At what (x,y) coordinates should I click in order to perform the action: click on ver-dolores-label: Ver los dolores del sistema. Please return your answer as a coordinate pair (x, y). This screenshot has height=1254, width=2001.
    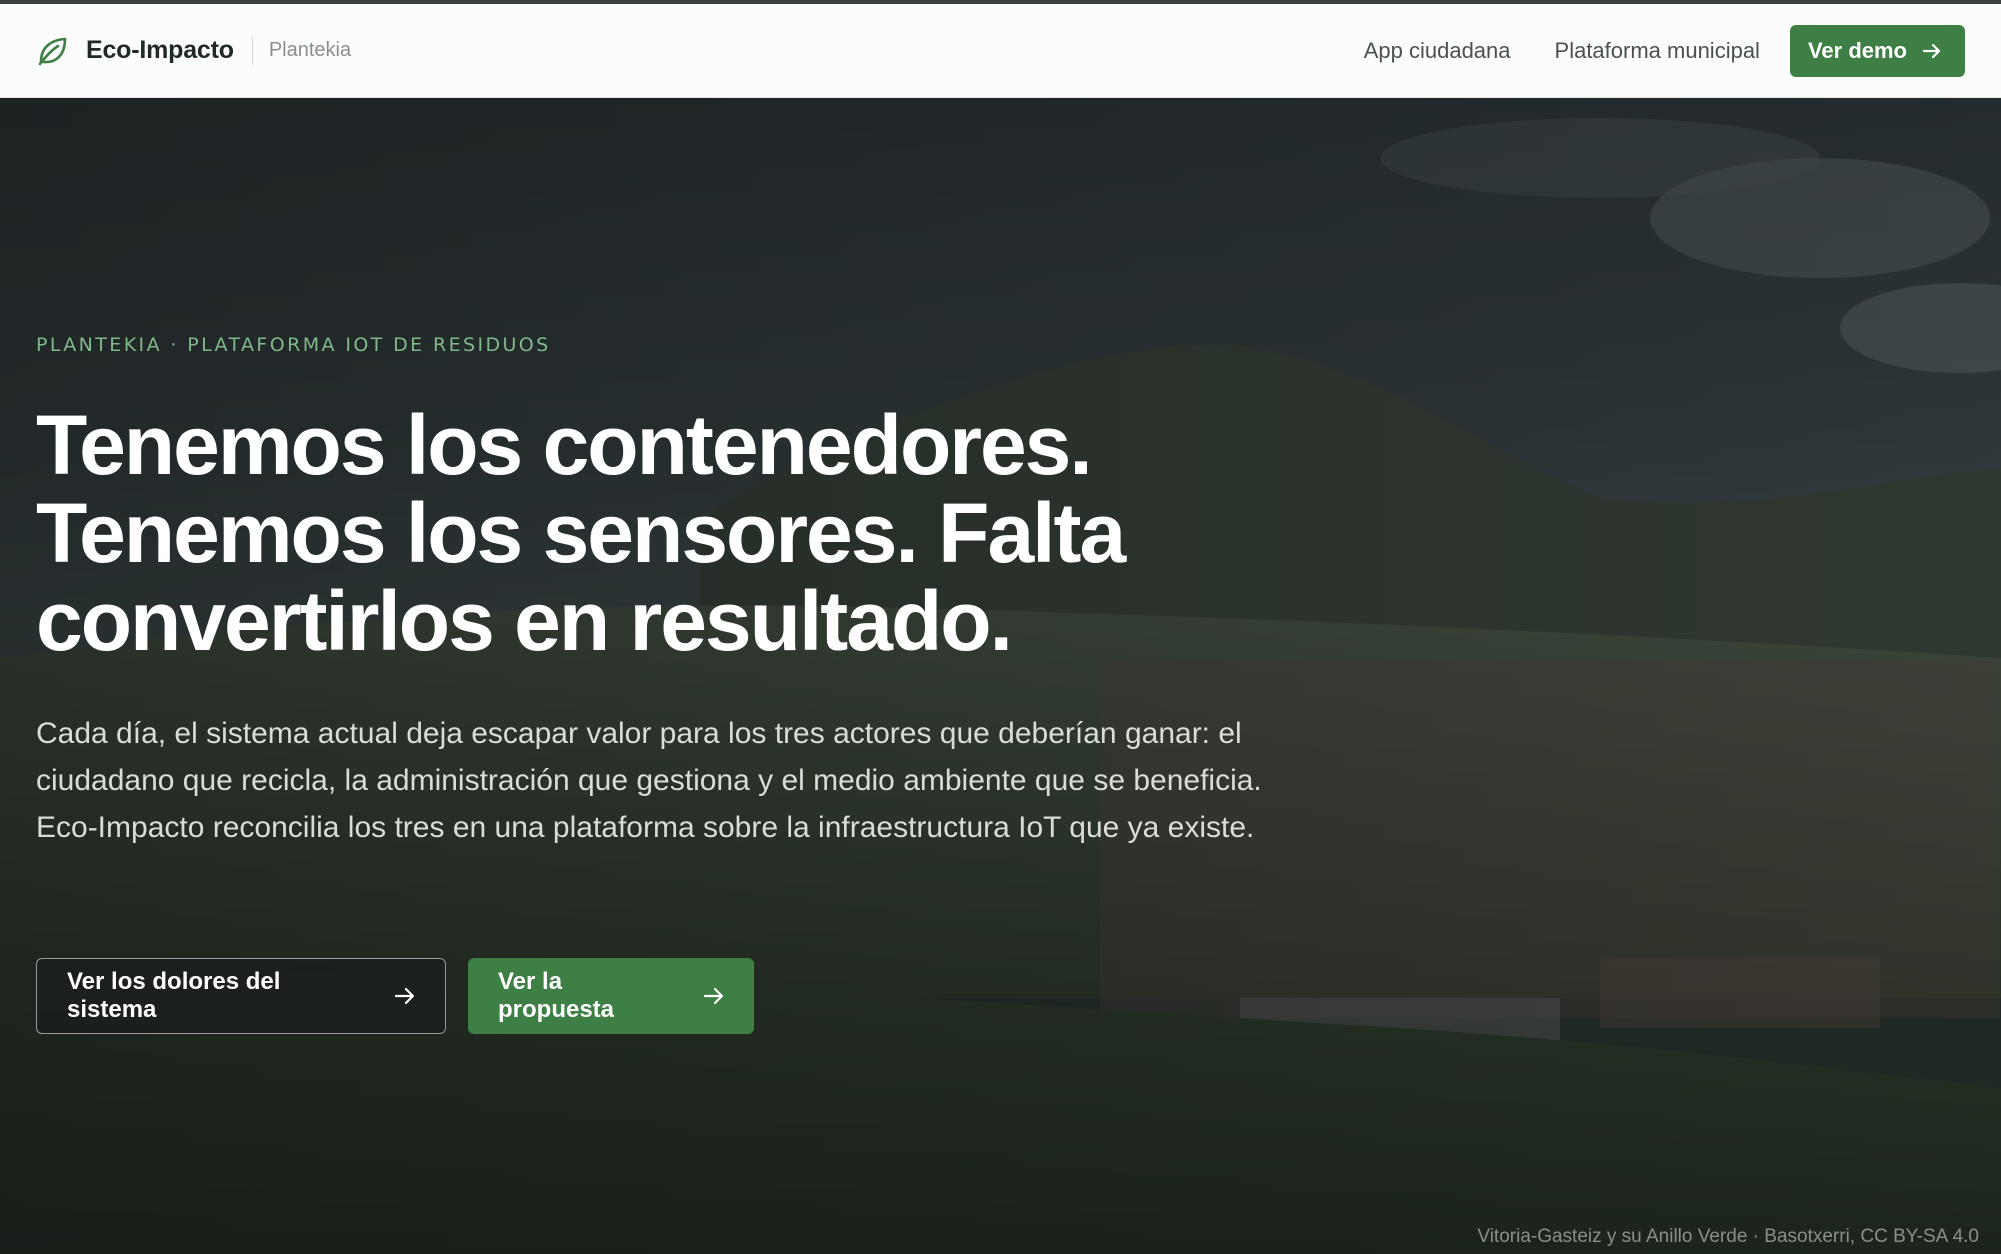
    Looking at the image, I should click on (174, 995).